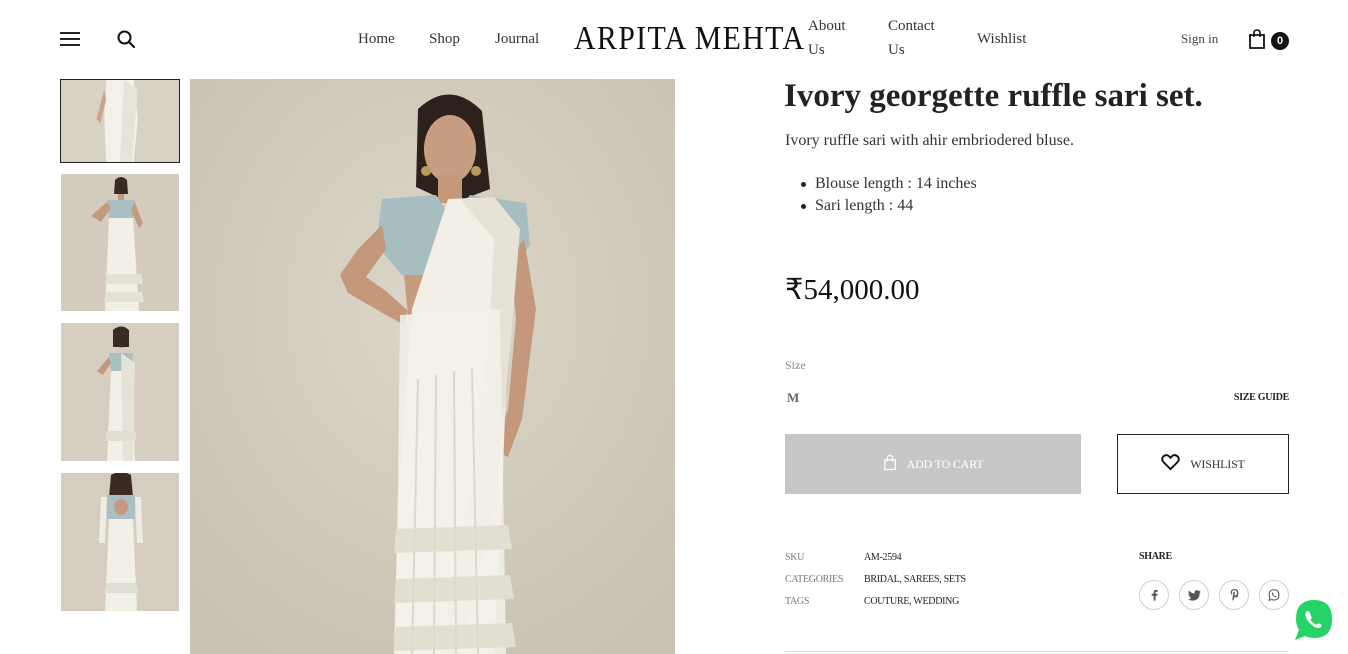  What do you see at coordinates (1001, 39) in the screenshot?
I see `nav-wishlist: Wishlist` at bounding box center [1001, 39].